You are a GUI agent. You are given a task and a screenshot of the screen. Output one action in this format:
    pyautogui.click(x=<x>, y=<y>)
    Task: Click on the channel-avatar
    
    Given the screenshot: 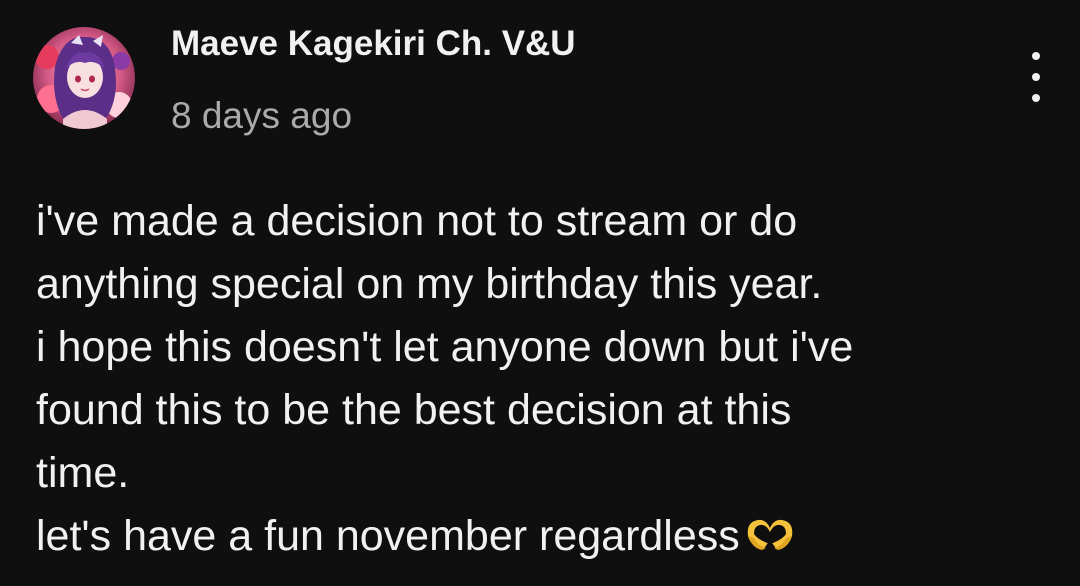 What is the action you would take?
    pyautogui.click(x=84, y=78)
    